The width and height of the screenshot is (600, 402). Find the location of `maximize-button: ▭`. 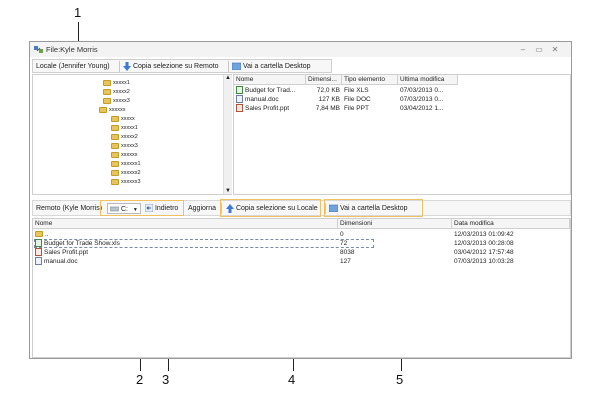

maximize-button: ▭ is located at coordinates (539, 49).